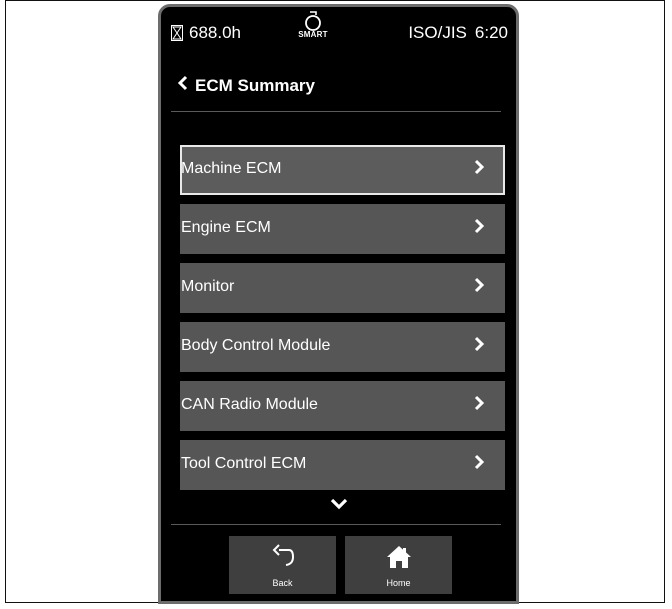  I want to click on page-title: ECM Summary, so click(255, 85).